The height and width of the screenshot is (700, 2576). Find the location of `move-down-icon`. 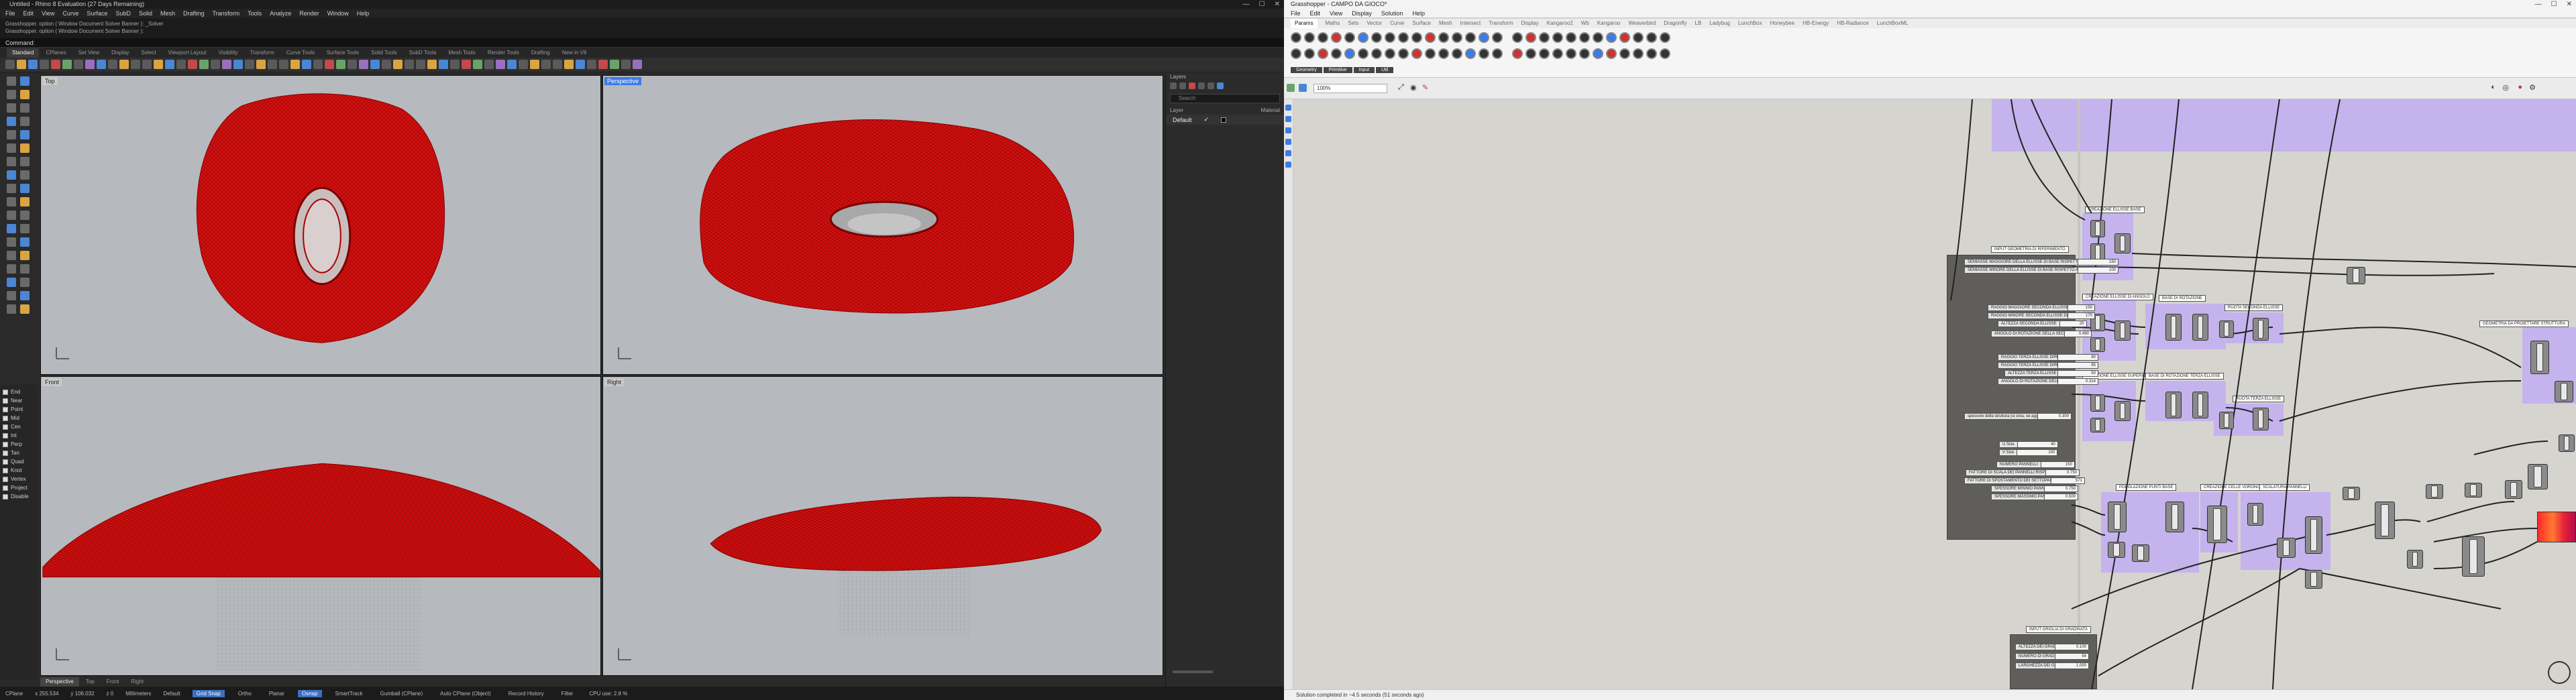

move-down-icon is located at coordinates (1211, 85).